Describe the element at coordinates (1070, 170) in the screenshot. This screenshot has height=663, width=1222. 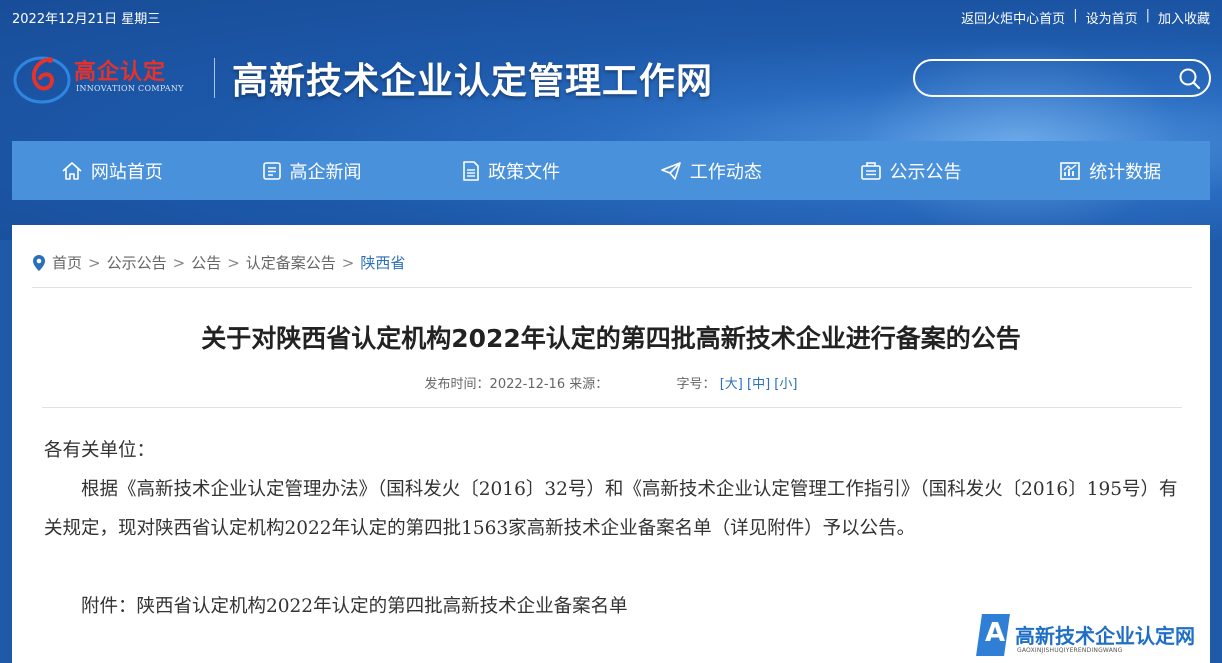
I see `chart-icon` at that location.